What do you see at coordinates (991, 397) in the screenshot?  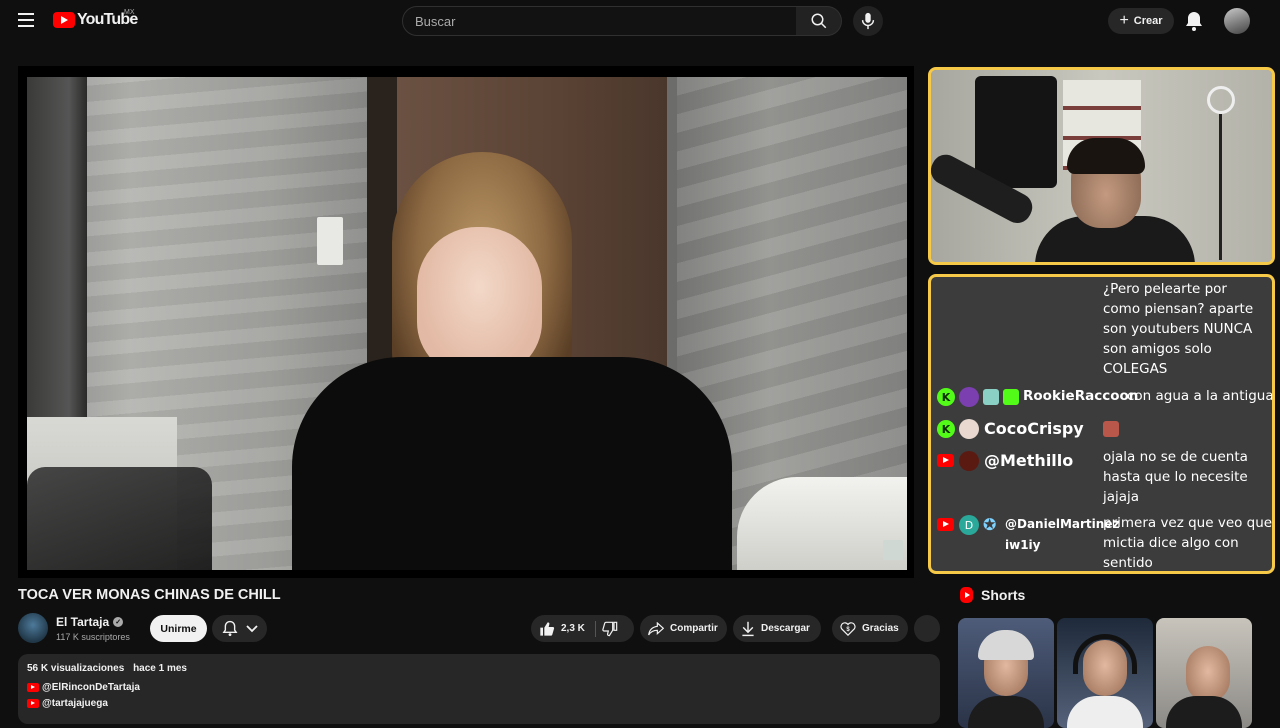 I see `badge-emote` at bounding box center [991, 397].